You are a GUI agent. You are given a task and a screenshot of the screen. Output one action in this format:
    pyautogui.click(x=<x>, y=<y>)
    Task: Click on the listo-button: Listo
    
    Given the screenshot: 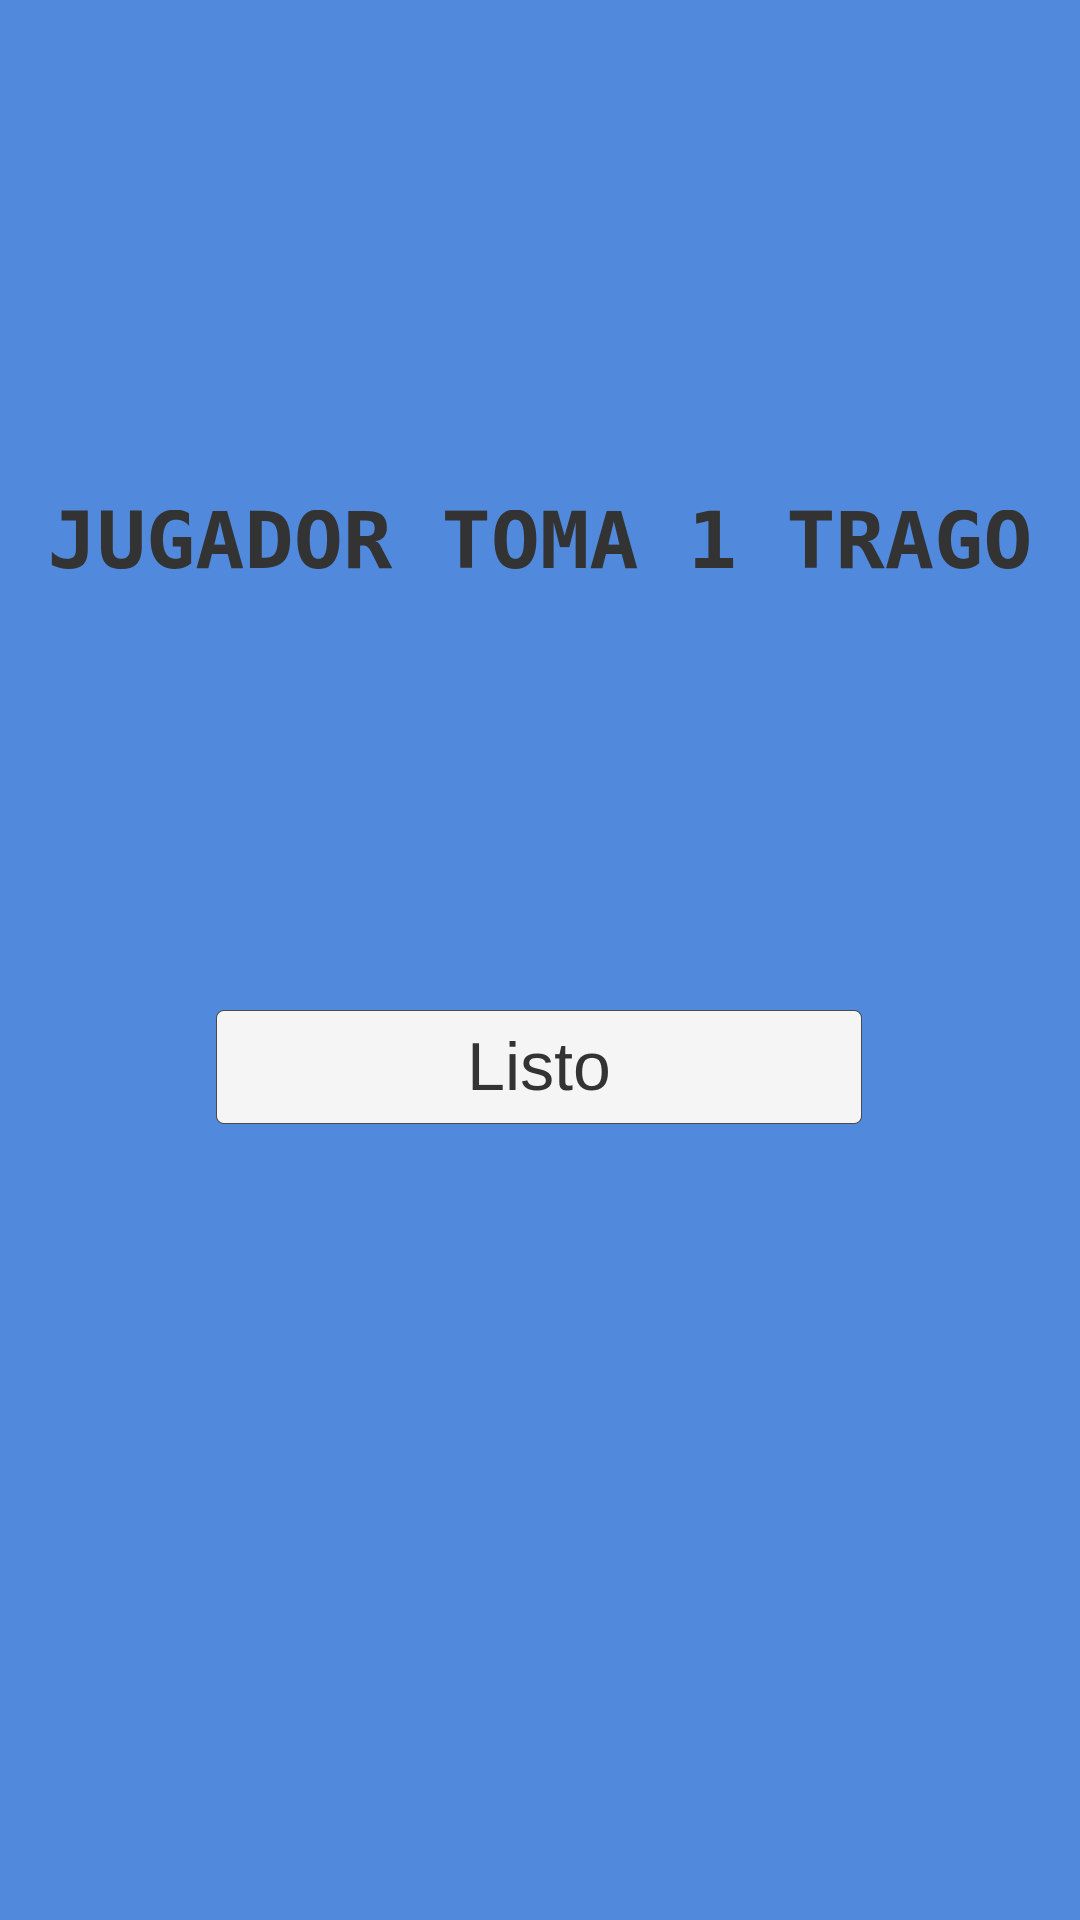 What is the action you would take?
    pyautogui.click(x=539, y=1067)
    